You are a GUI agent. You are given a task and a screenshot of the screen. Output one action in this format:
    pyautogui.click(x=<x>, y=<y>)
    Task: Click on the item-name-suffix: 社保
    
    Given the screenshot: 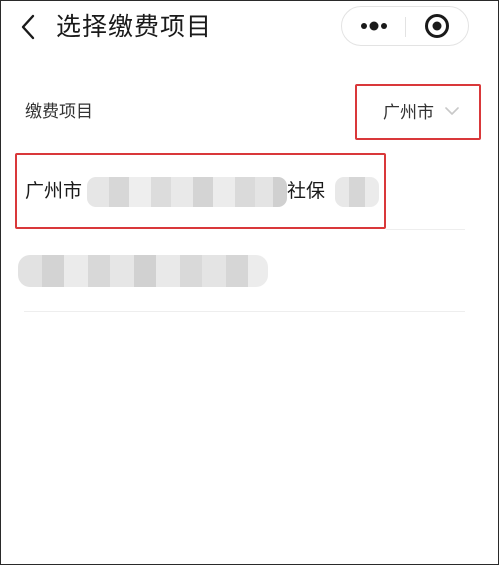 What is the action you would take?
    pyautogui.click(x=306, y=191)
    